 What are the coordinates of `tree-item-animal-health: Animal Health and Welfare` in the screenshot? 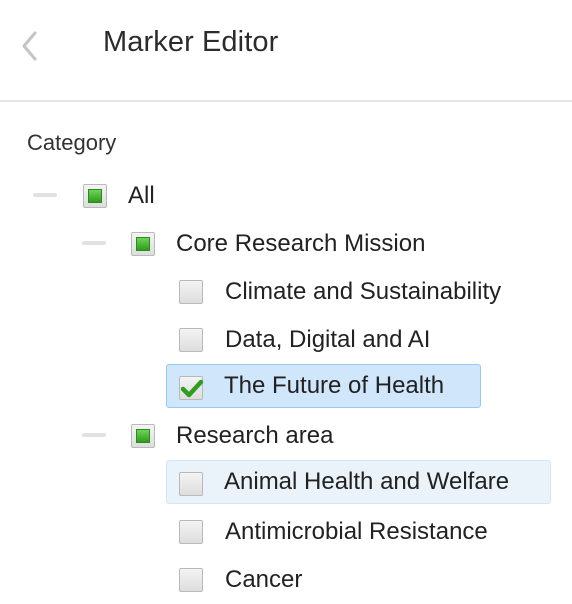 It's located at (358, 482).